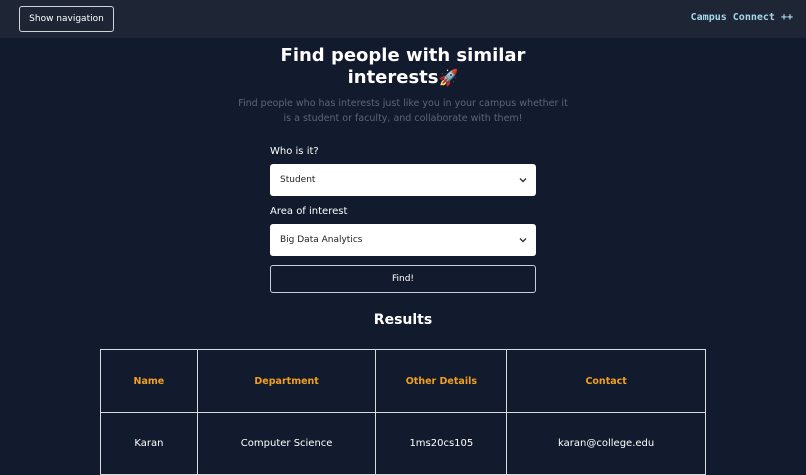 This screenshot has height=475, width=806. Describe the element at coordinates (403, 320) in the screenshot. I see `results-heading: Results` at that location.